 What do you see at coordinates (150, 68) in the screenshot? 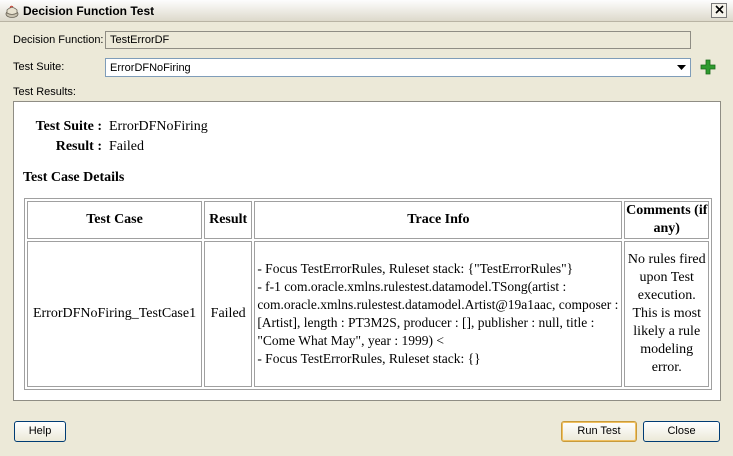
I see `test-suite-selected-value: ErrorDFNoFiring` at bounding box center [150, 68].